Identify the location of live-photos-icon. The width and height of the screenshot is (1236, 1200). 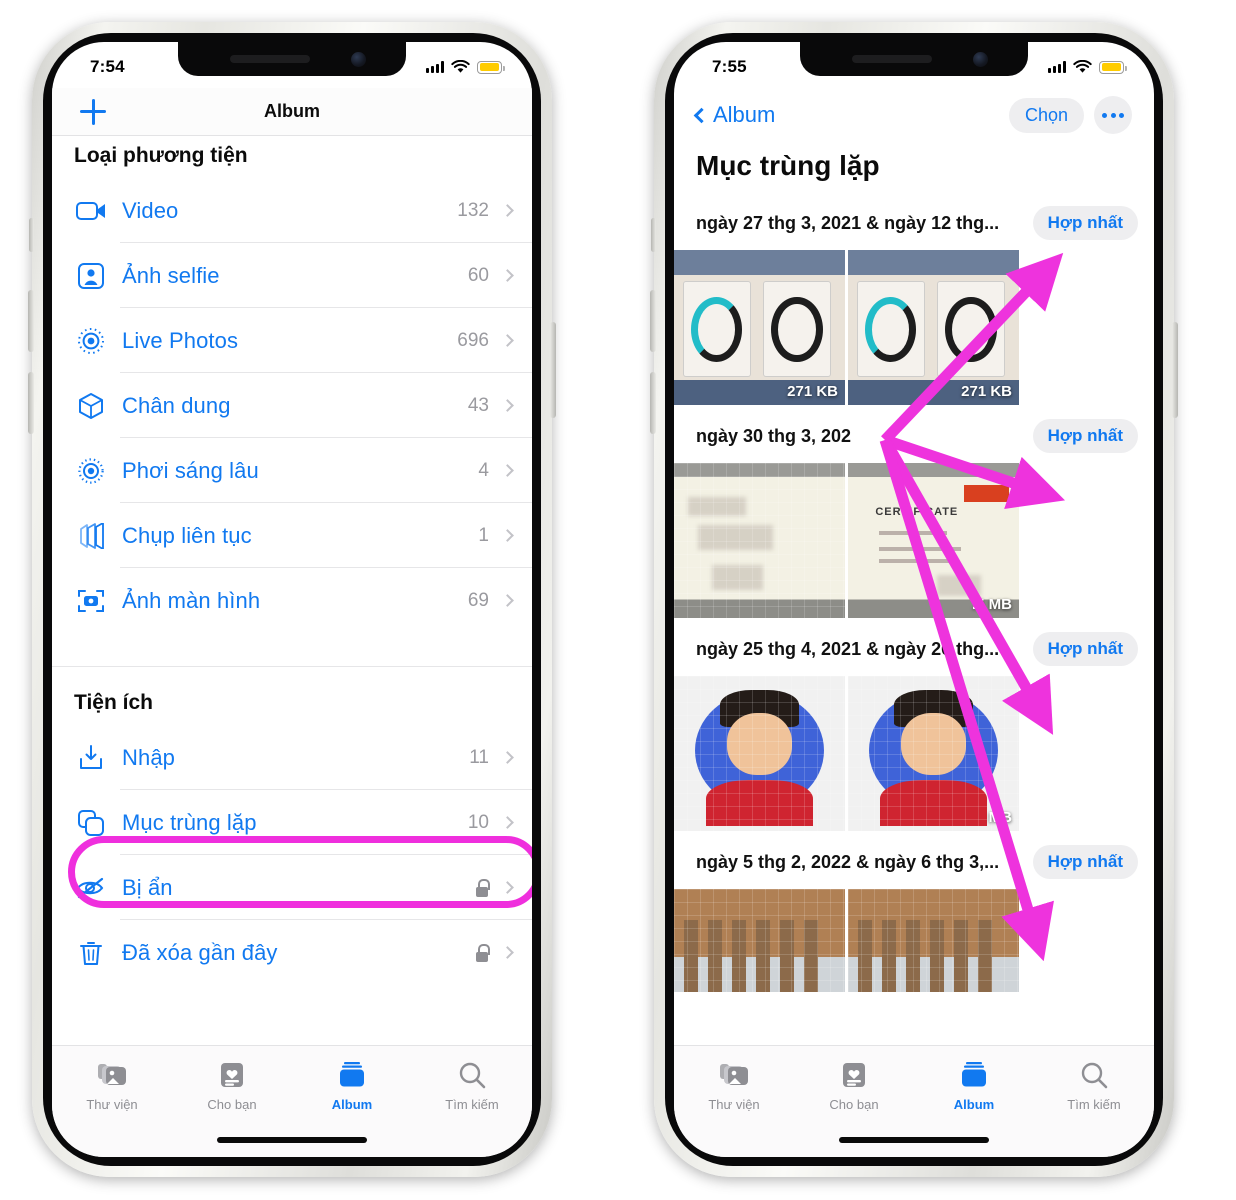
(91, 341).